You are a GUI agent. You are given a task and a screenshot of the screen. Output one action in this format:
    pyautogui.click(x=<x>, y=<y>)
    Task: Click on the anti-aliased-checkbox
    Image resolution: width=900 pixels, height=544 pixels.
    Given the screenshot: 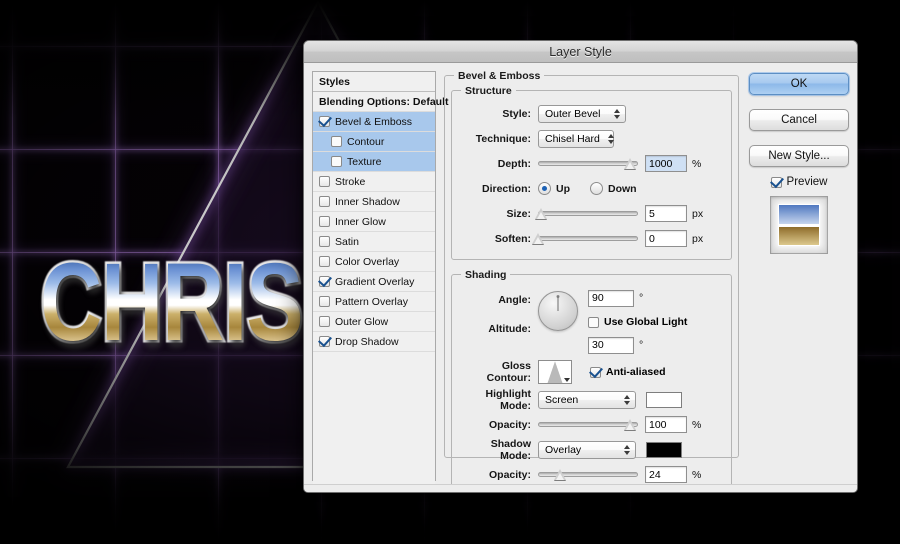 What is the action you would take?
    pyautogui.click(x=595, y=372)
    